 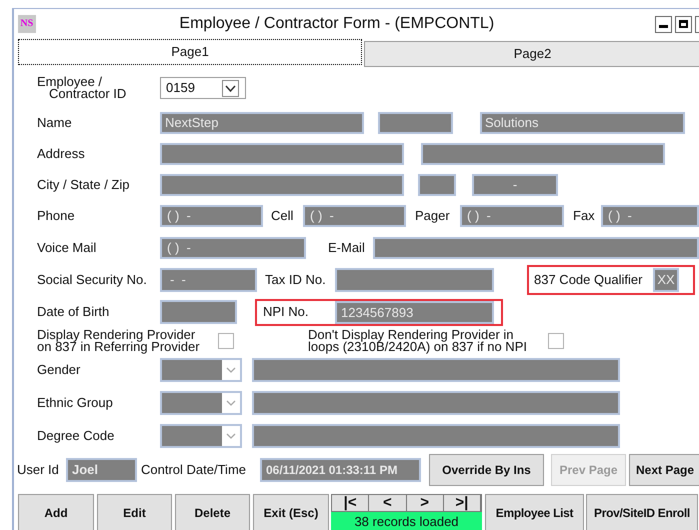 I want to click on field-label: Voice Mail, so click(x=67, y=248).